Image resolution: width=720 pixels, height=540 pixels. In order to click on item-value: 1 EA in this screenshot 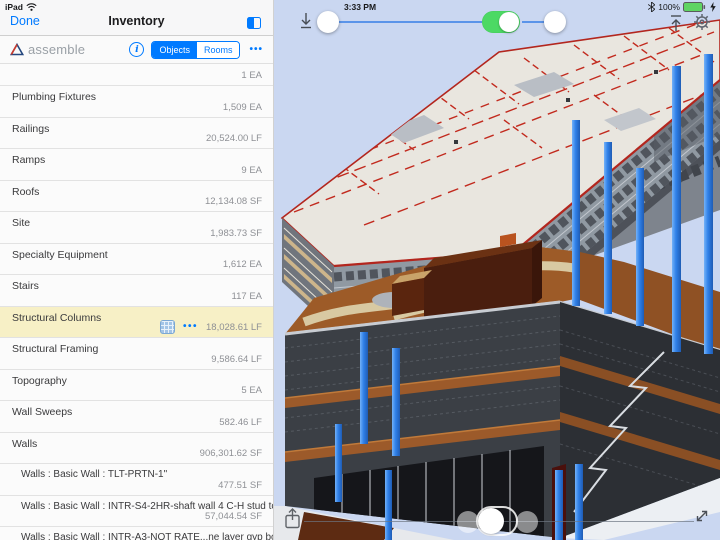, I will do `click(251, 75)`.